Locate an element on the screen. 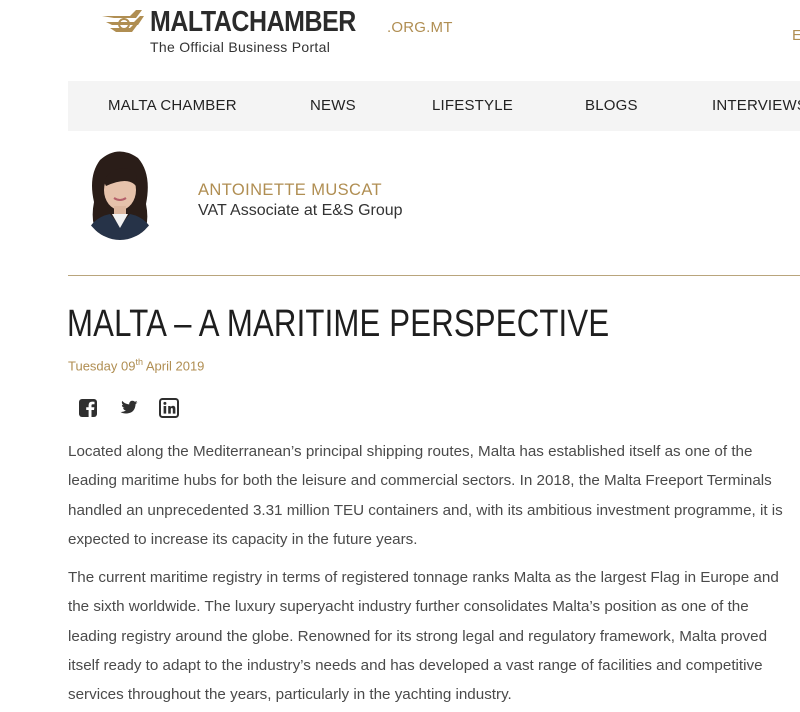 This screenshot has height=712, width=800. author-name-link: ANTOINETTE MUSCAT is located at coordinates (290, 190).